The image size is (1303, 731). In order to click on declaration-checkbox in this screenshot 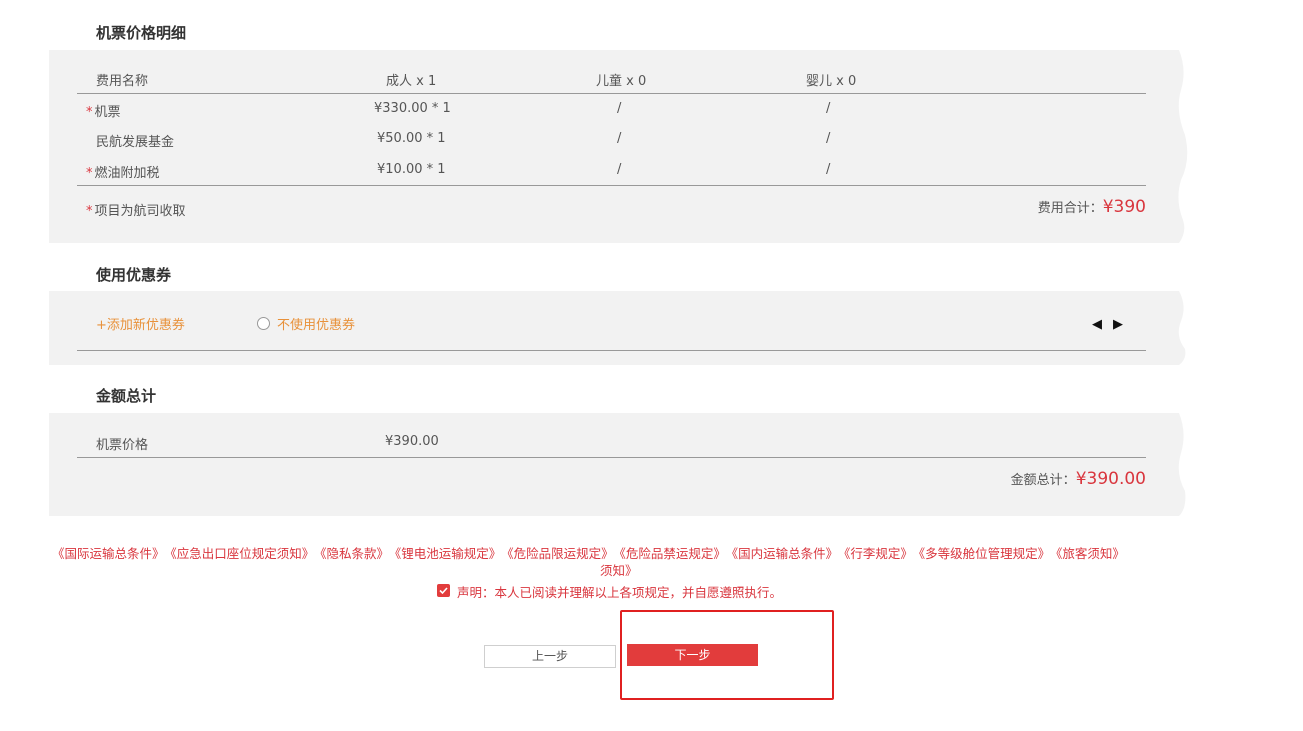, I will do `click(443, 590)`.